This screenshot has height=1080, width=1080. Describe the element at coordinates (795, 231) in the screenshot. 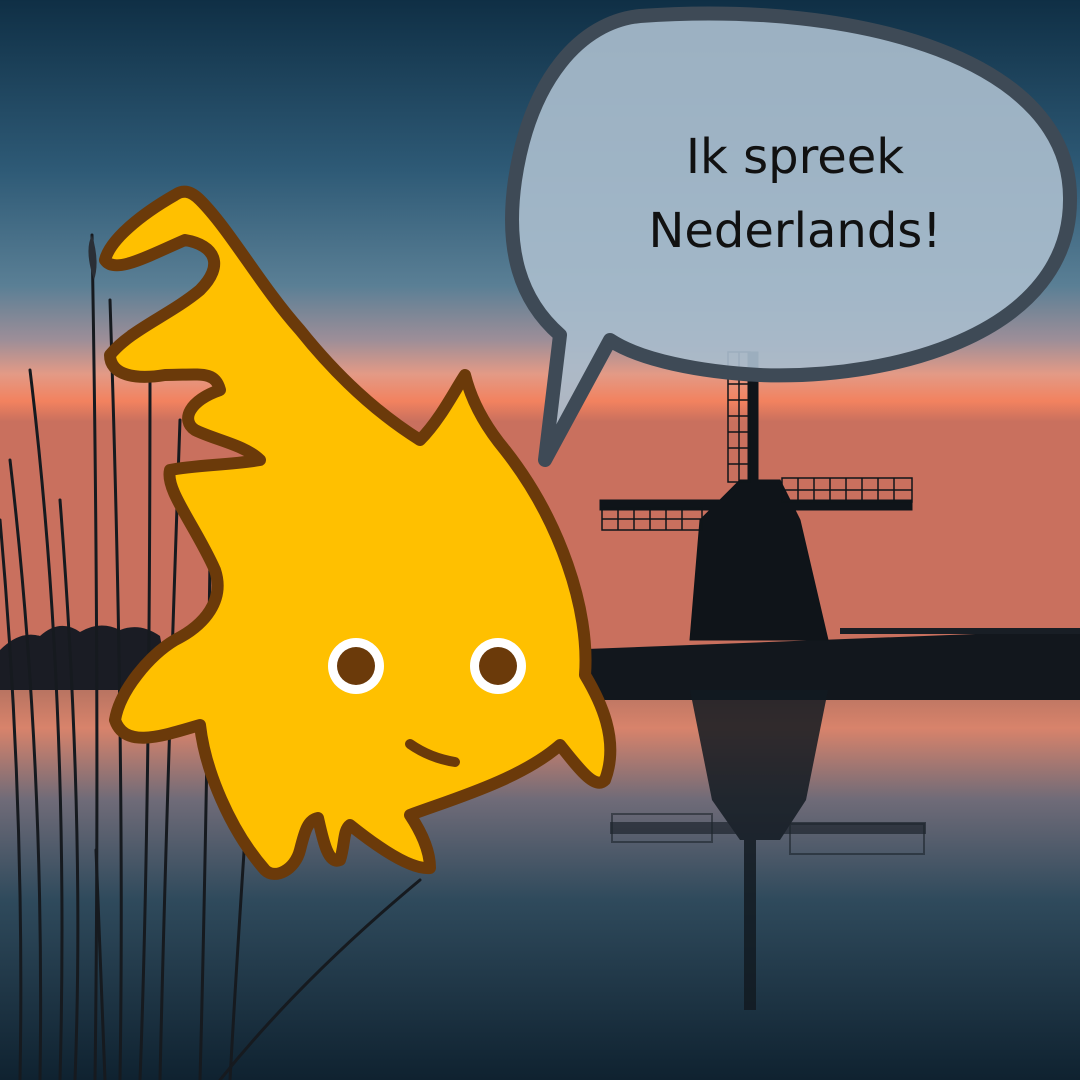

I see `speech-line-2: Nederlands!` at that location.